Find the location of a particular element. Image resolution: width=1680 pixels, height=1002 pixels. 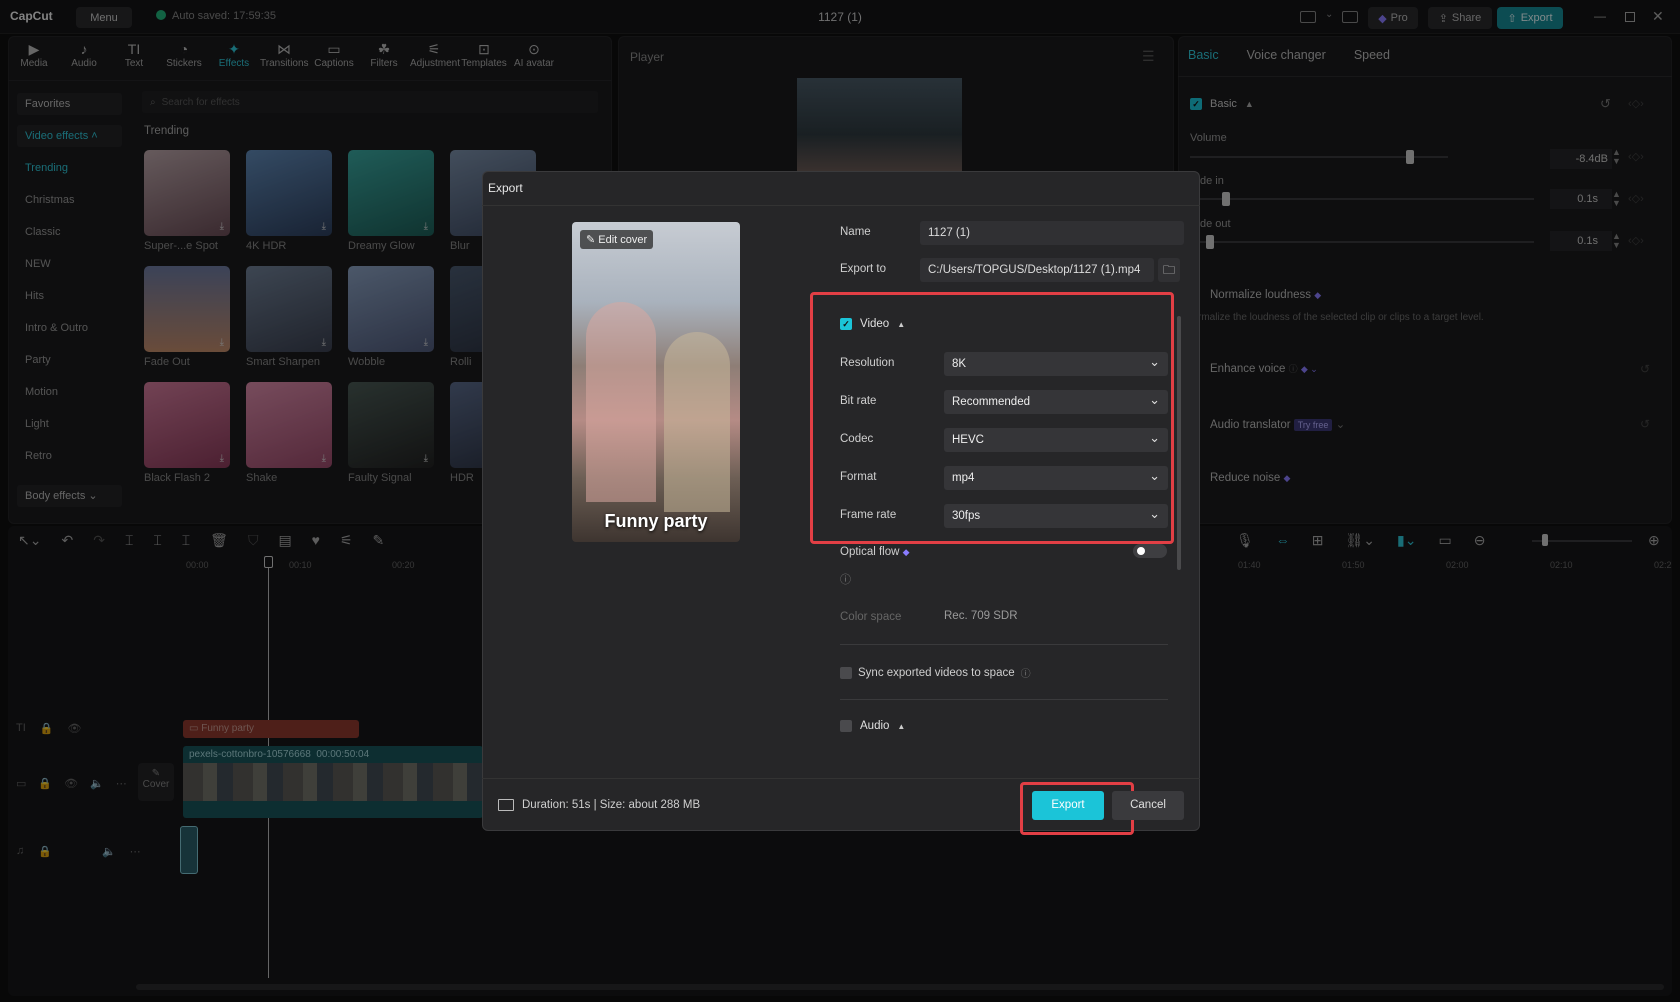

video-section-label: Video is located at coordinates (875, 324).